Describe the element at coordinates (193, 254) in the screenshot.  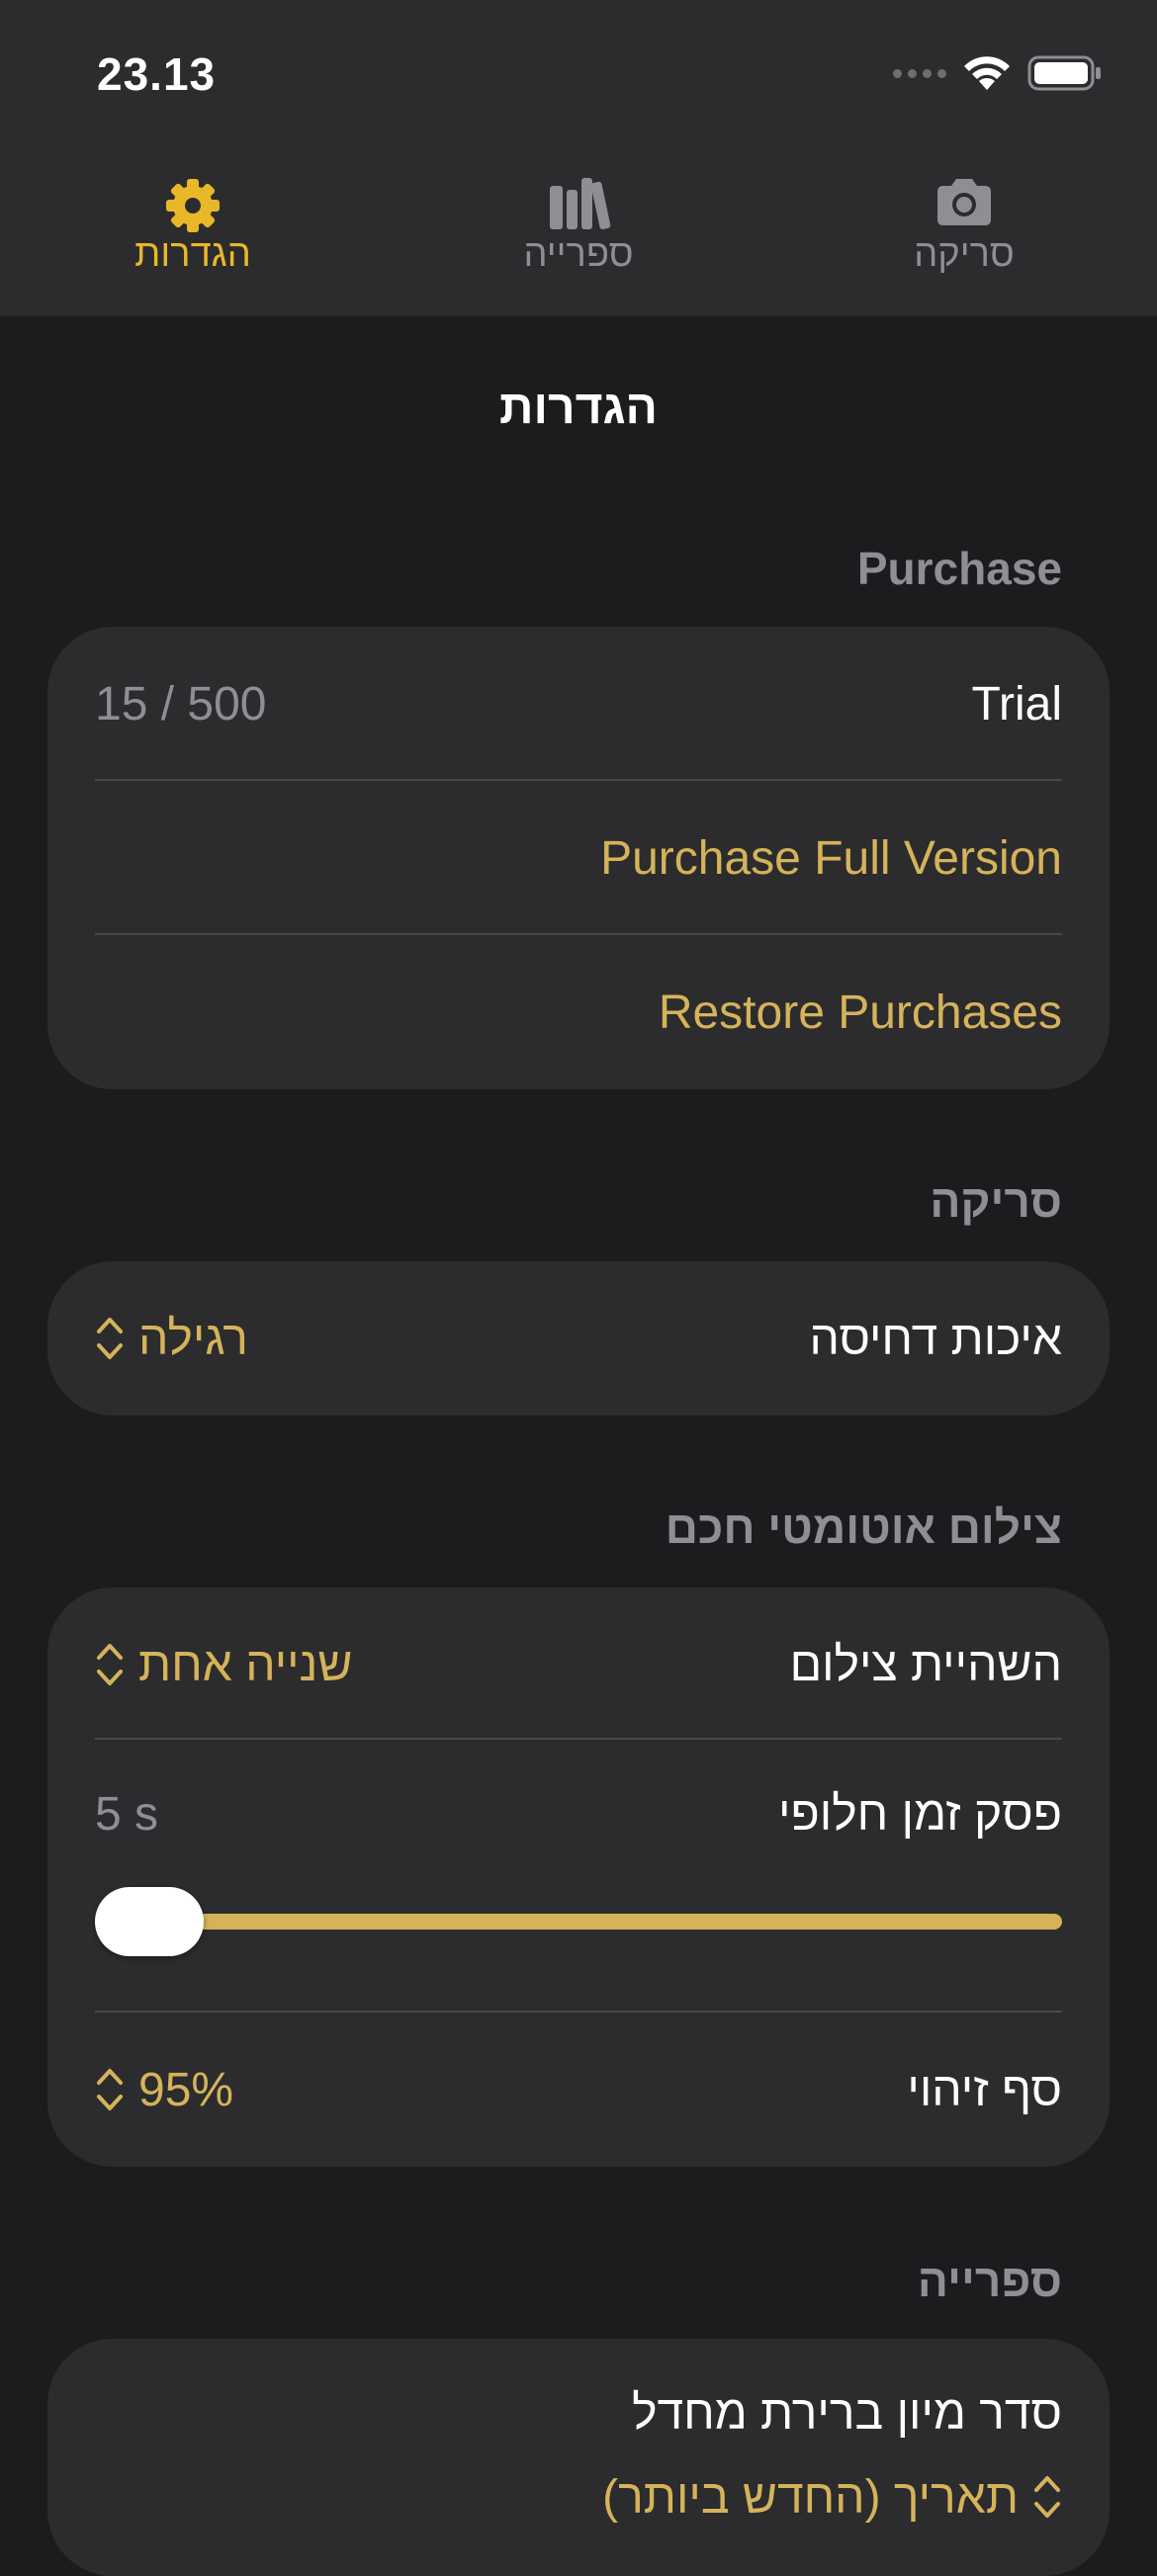
I see `tab-settings-label: הגדרות` at that location.